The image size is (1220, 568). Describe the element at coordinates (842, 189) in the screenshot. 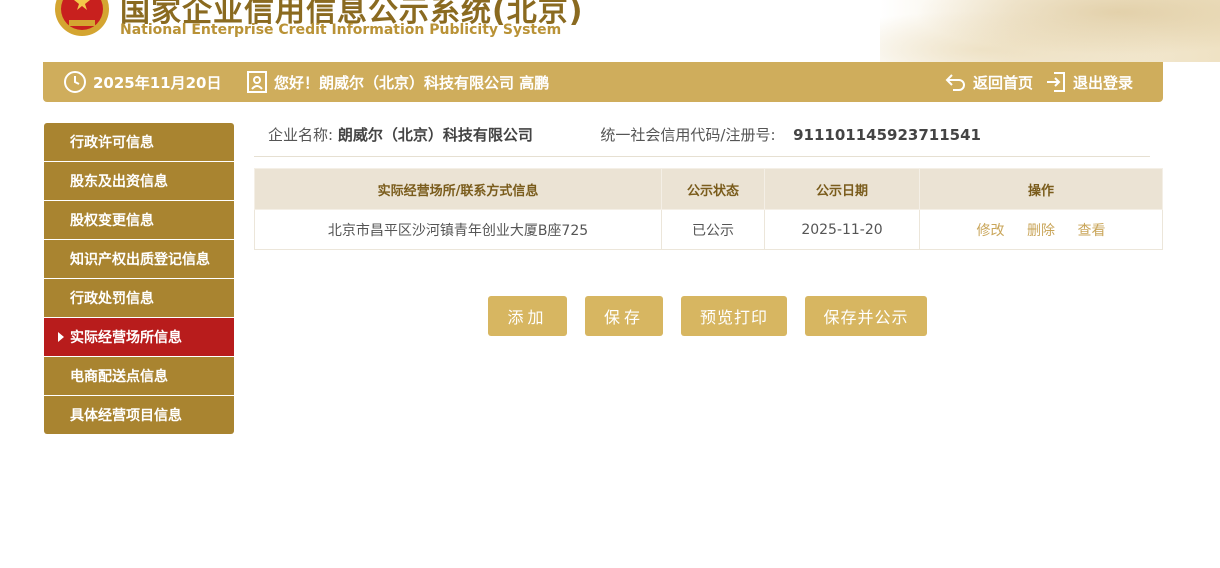

I see `col-header-date: 公示日期` at that location.